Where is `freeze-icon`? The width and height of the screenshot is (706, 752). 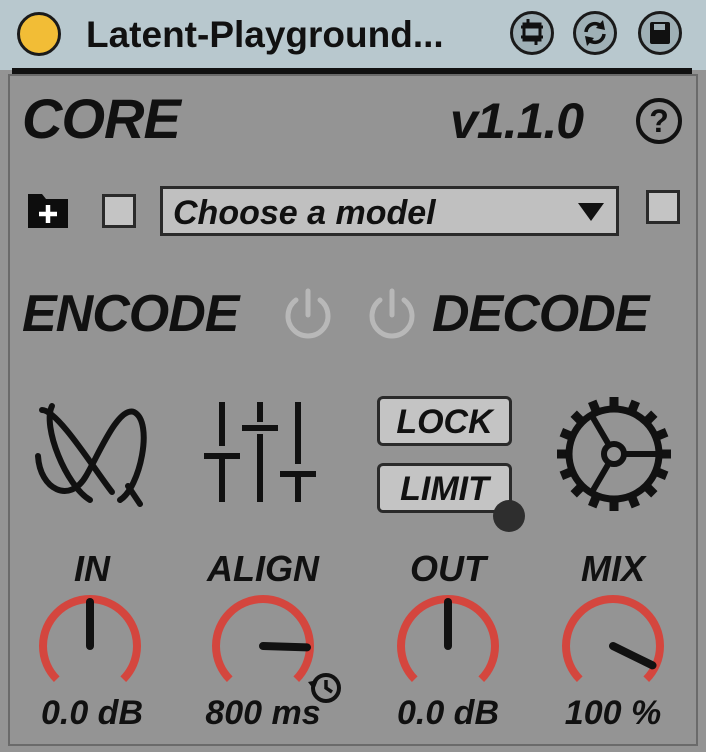
freeze-icon is located at coordinates (532, 32).